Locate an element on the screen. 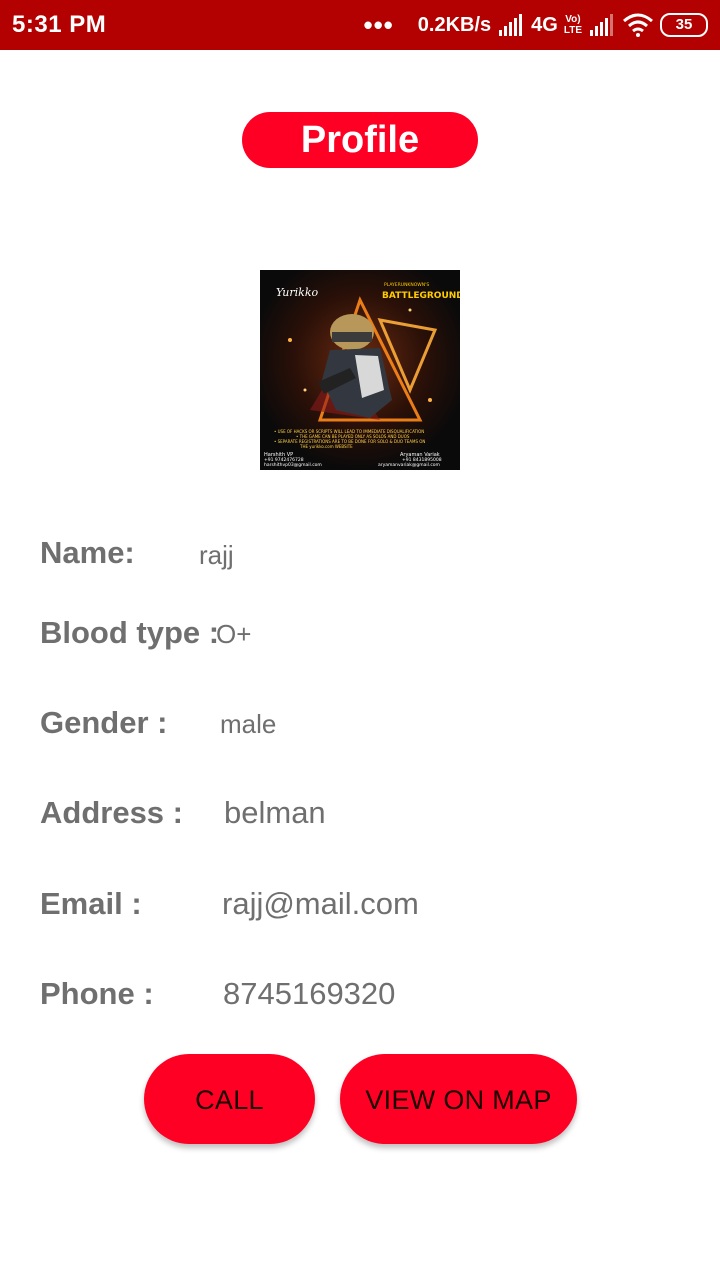  volte-top: Vo) is located at coordinates (573, 19).